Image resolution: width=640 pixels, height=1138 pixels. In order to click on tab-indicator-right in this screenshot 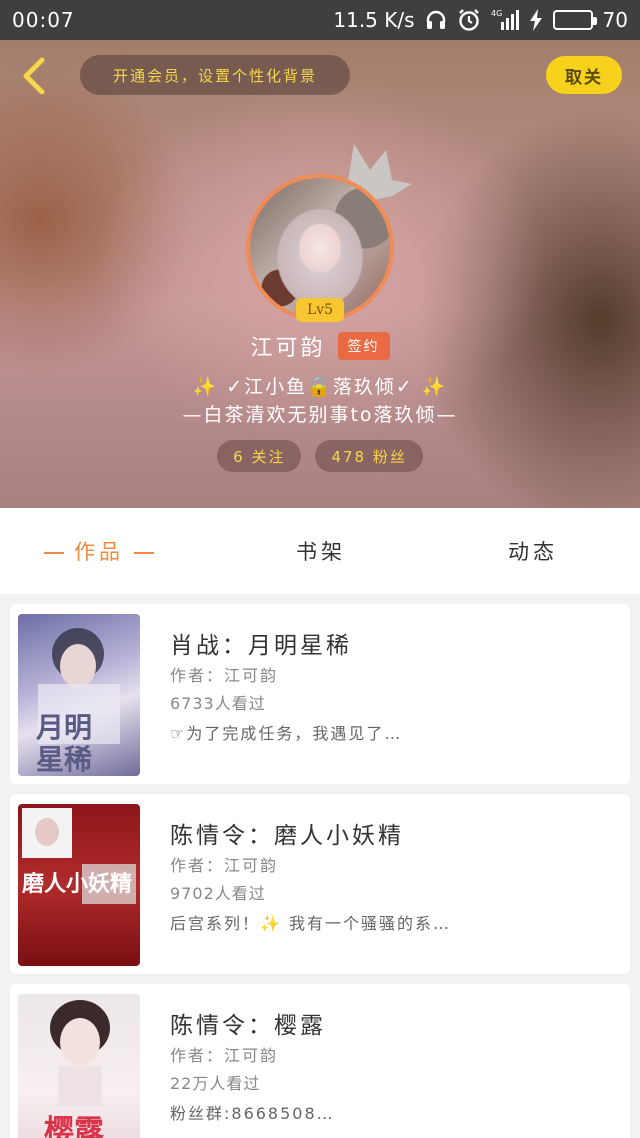, I will do `click(144, 553)`.